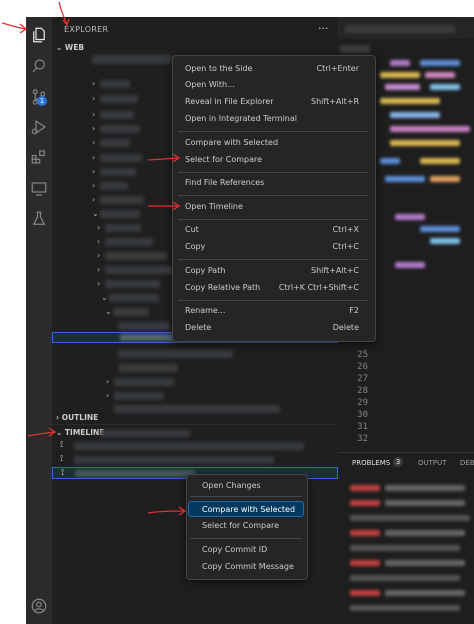 This screenshot has width=474, height=624. I want to click on tab-debug-console: DEBI, so click(467, 463).